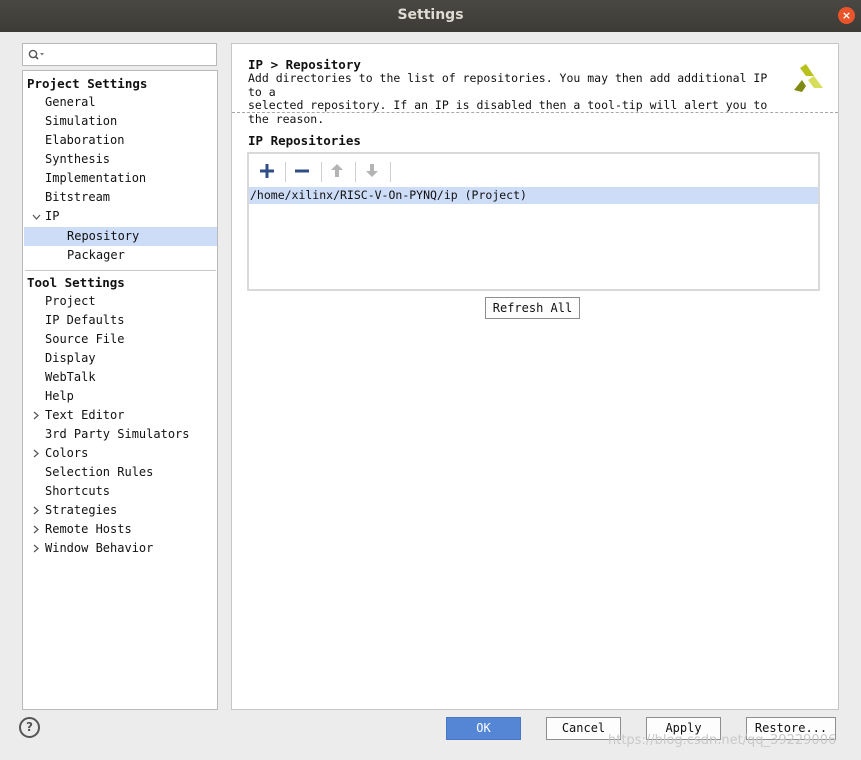  Describe the element at coordinates (99, 548) in the screenshot. I see `tree-item-window-behavior: Window Behavior` at that location.